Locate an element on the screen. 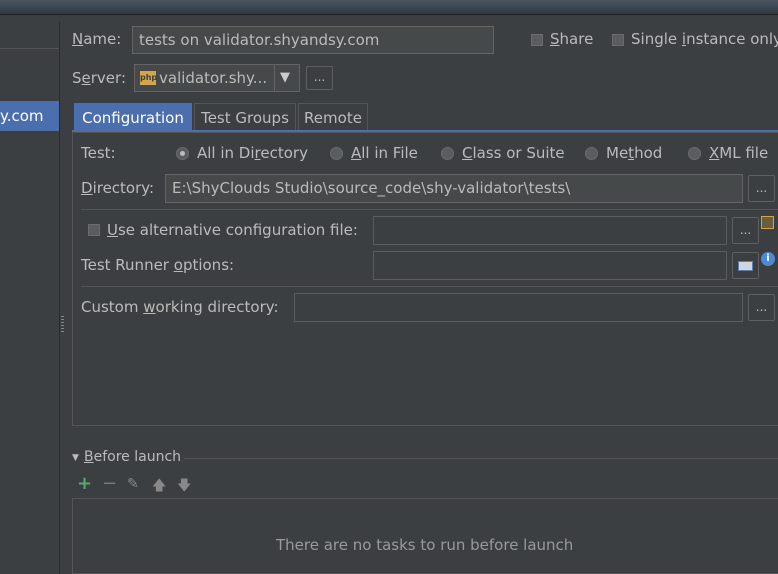 Image resolution: width=778 pixels, height=574 pixels. runner-options-input is located at coordinates (550, 265).